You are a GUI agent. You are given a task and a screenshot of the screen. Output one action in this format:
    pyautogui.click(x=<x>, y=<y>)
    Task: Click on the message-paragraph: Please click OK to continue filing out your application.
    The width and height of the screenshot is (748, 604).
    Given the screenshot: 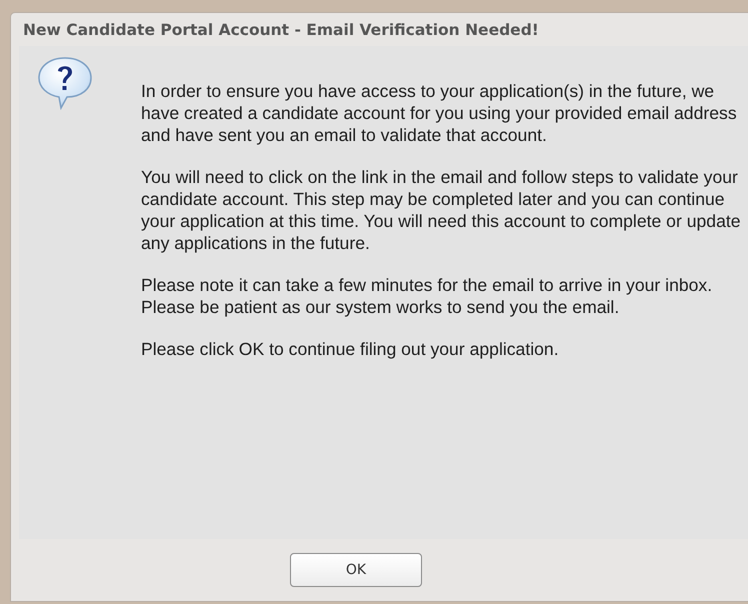 What is the action you would take?
    pyautogui.click(x=350, y=349)
    